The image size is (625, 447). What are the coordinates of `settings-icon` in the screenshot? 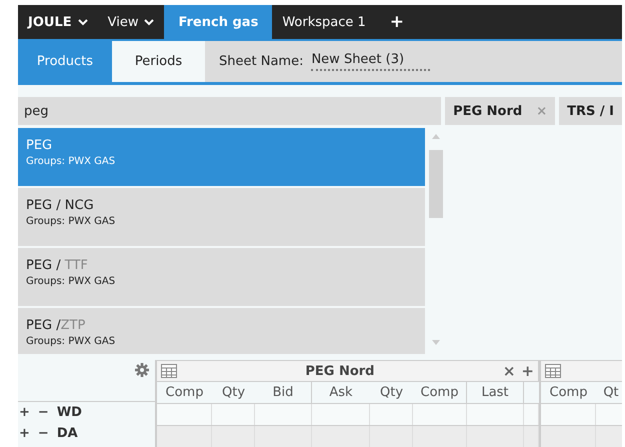 It's located at (142, 370).